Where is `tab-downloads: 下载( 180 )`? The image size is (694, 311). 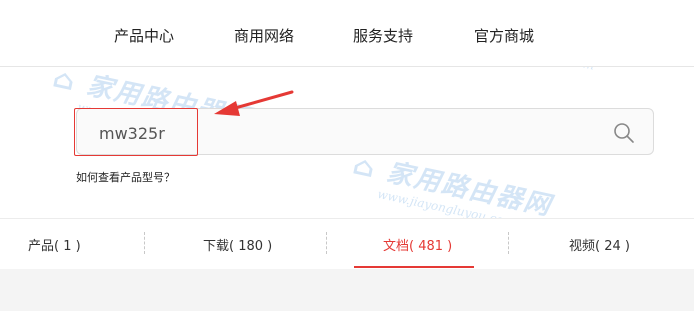 tab-downloads: 下载( 180 ) is located at coordinates (235, 244).